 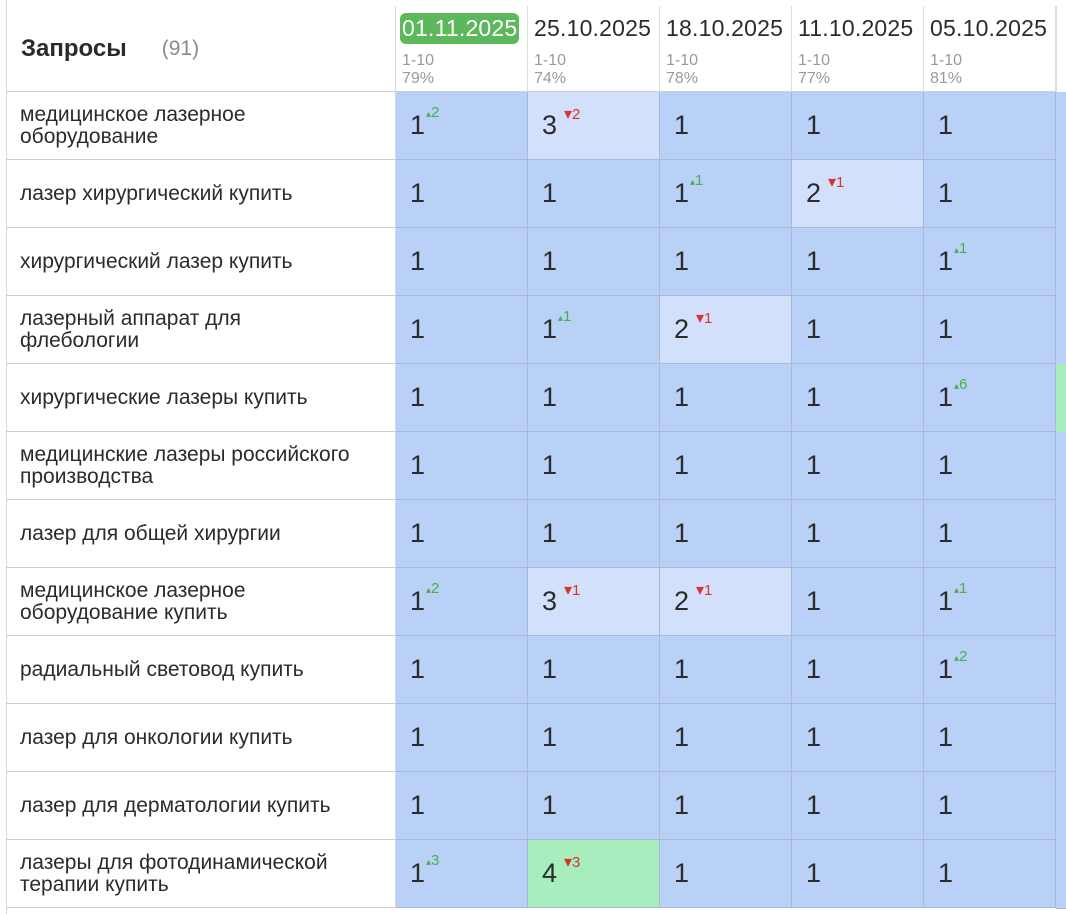 I want to click on position-cell: 1 ▴6, so click(x=990, y=398).